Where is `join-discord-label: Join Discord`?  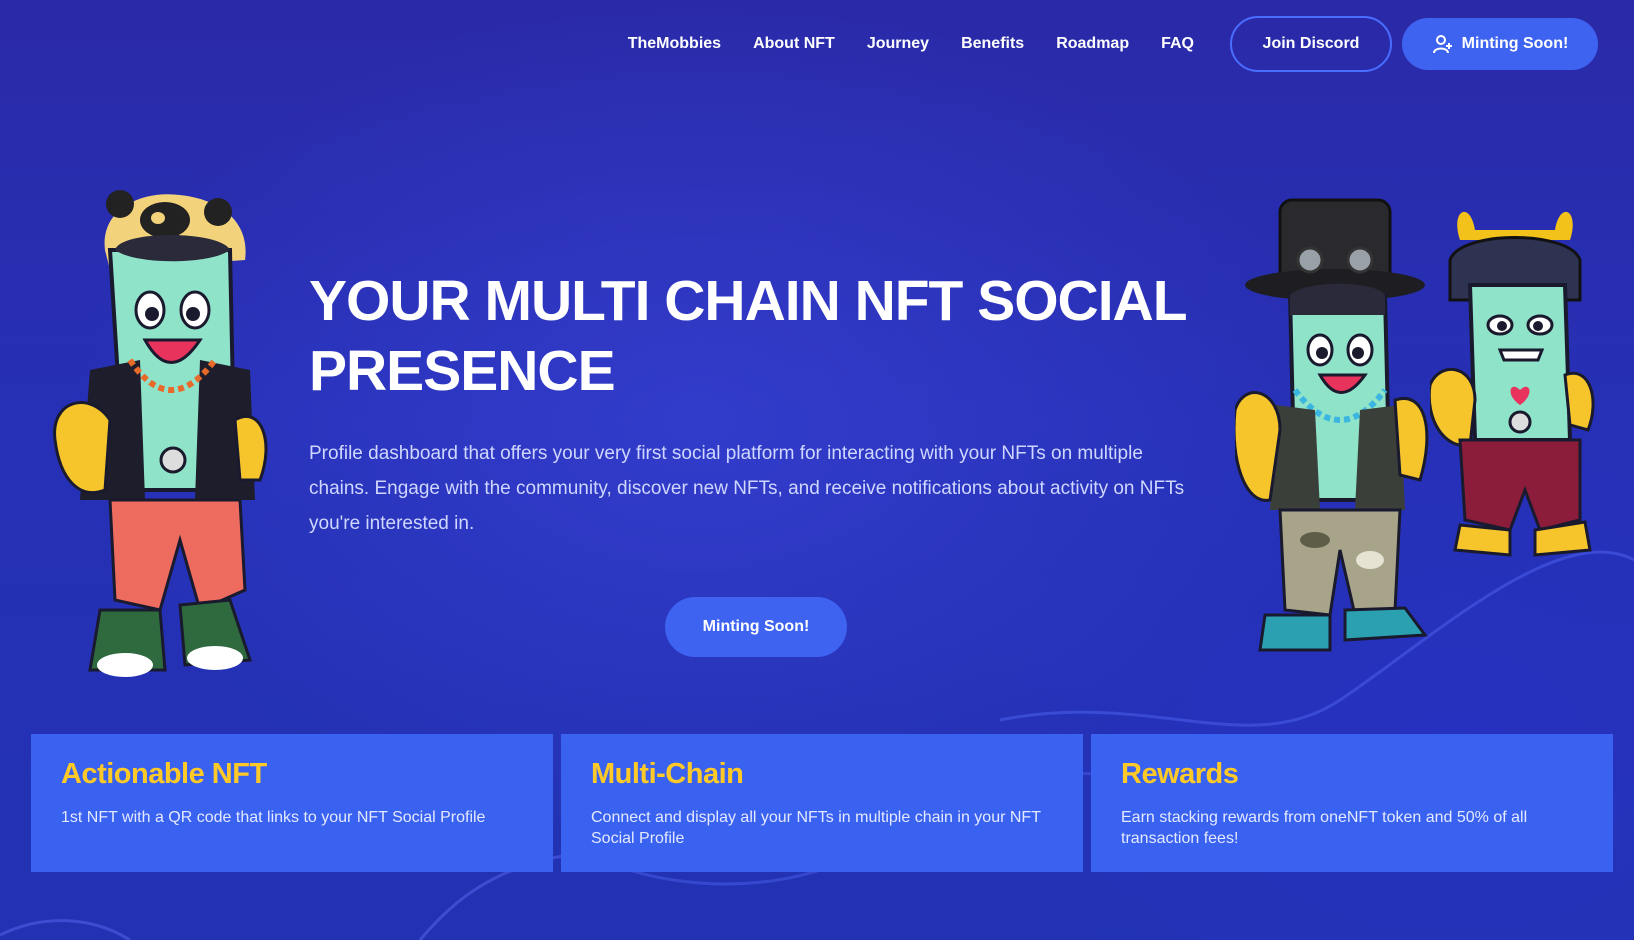
join-discord-label: Join Discord is located at coordinates (1311, 43).